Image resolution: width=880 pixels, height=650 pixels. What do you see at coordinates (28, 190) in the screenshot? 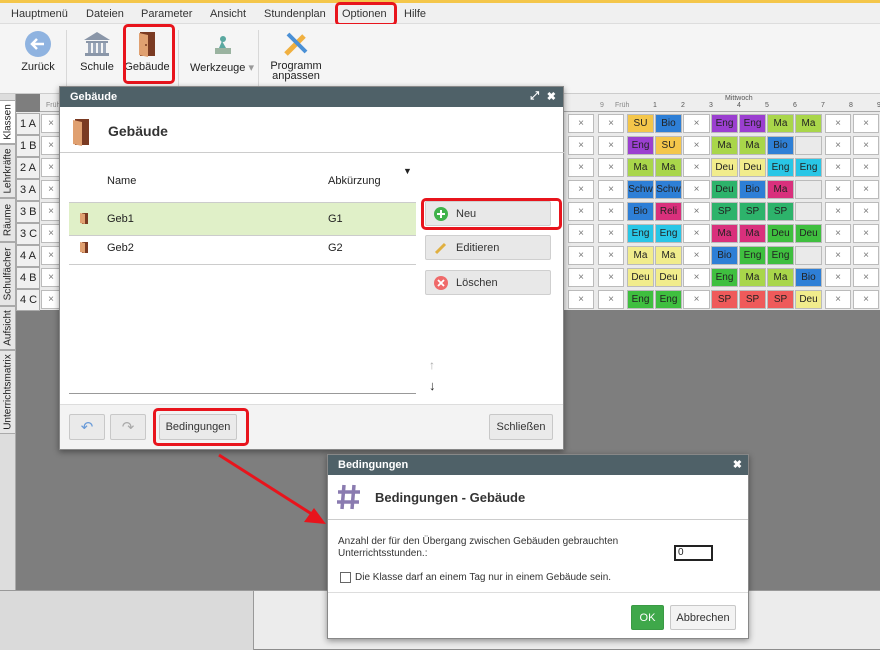
I see `row-label: 3 A` at bounding box center [28, 190].